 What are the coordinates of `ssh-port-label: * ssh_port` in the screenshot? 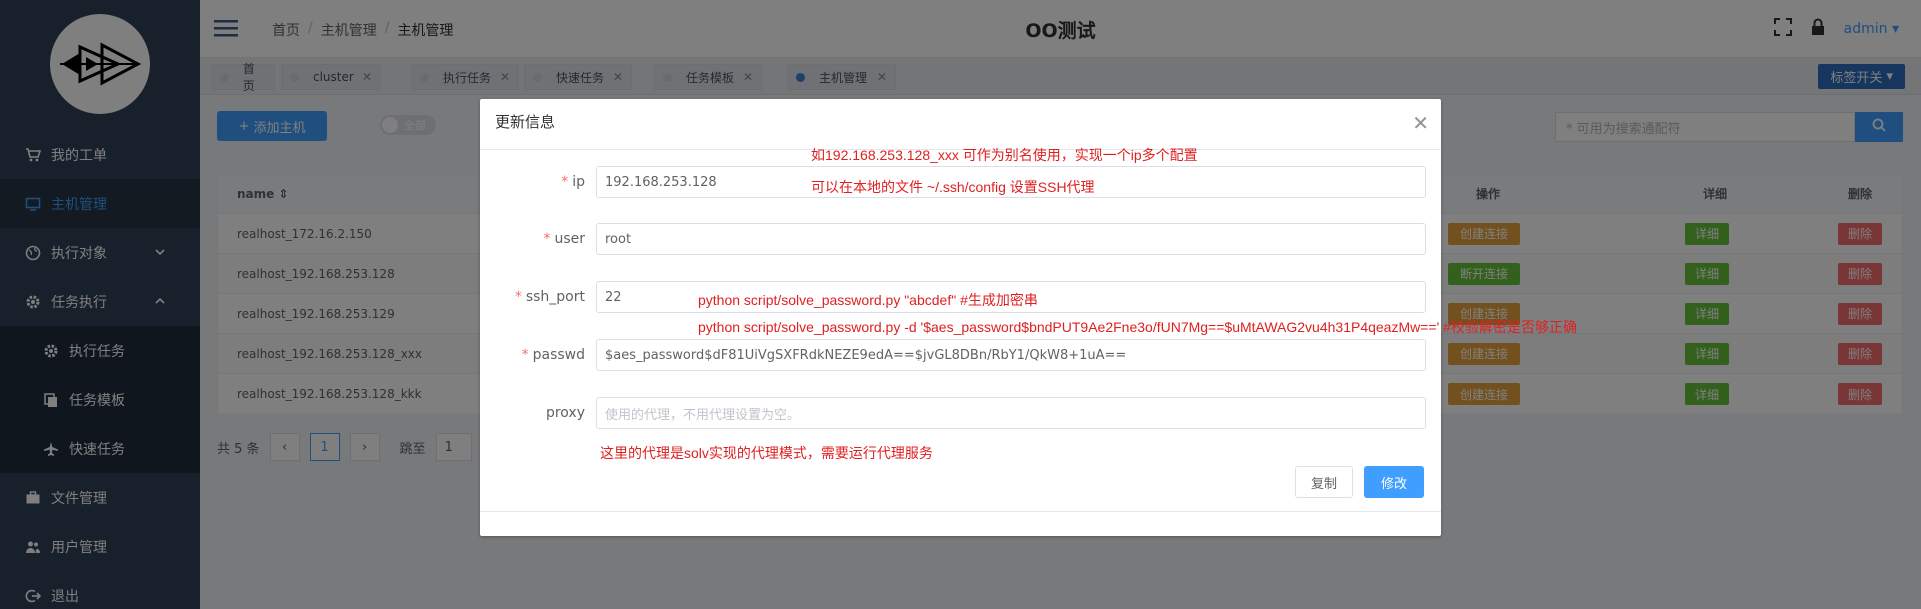 It's located at (532, 297).